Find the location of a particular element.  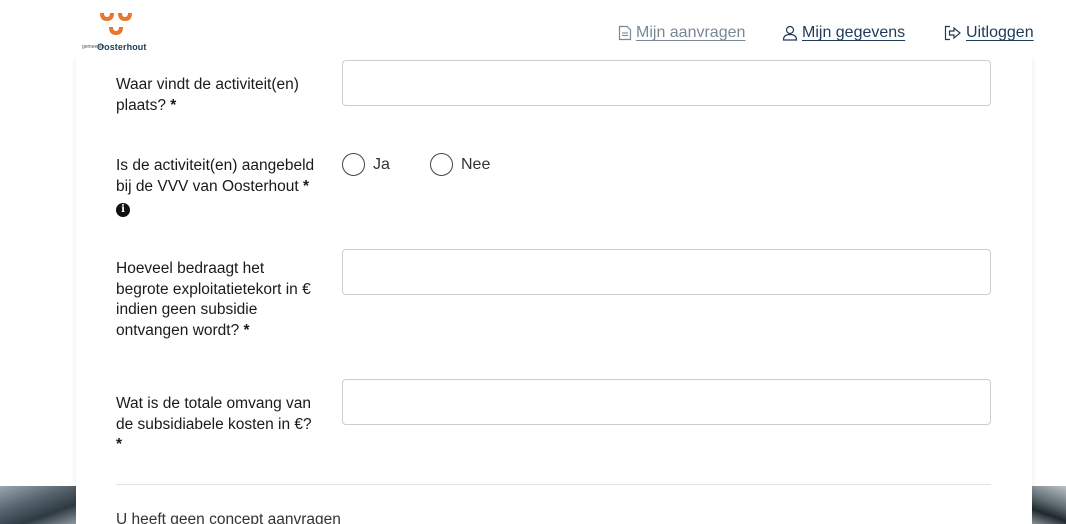

nav-label: Mijn aanvragen is located at coordinates (691, 32).